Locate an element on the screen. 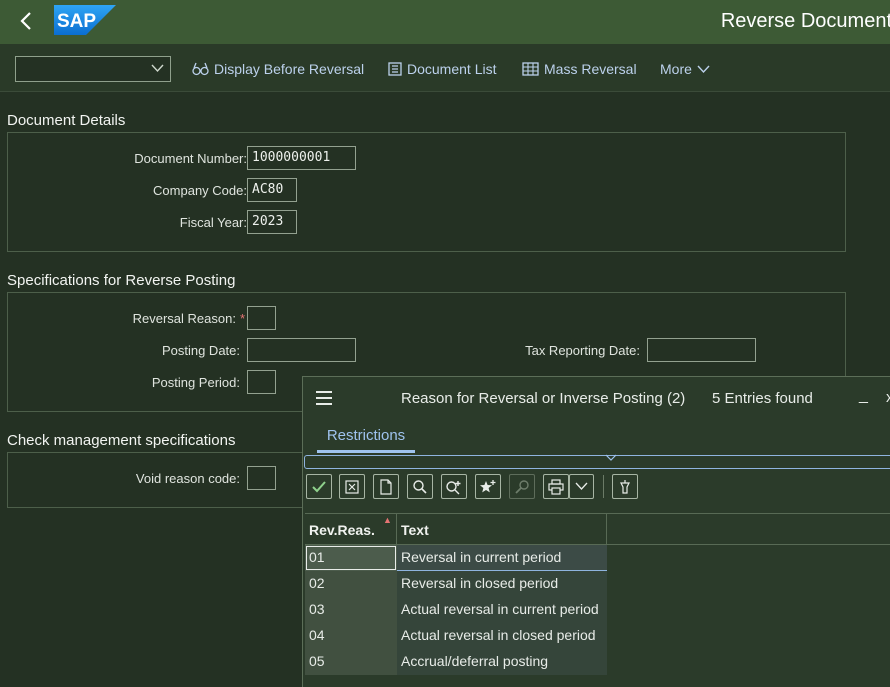 Image resolution: width=890 pixels, height=687 pixels. document-number-label: Document Number: is located at coordinates (190, 158).